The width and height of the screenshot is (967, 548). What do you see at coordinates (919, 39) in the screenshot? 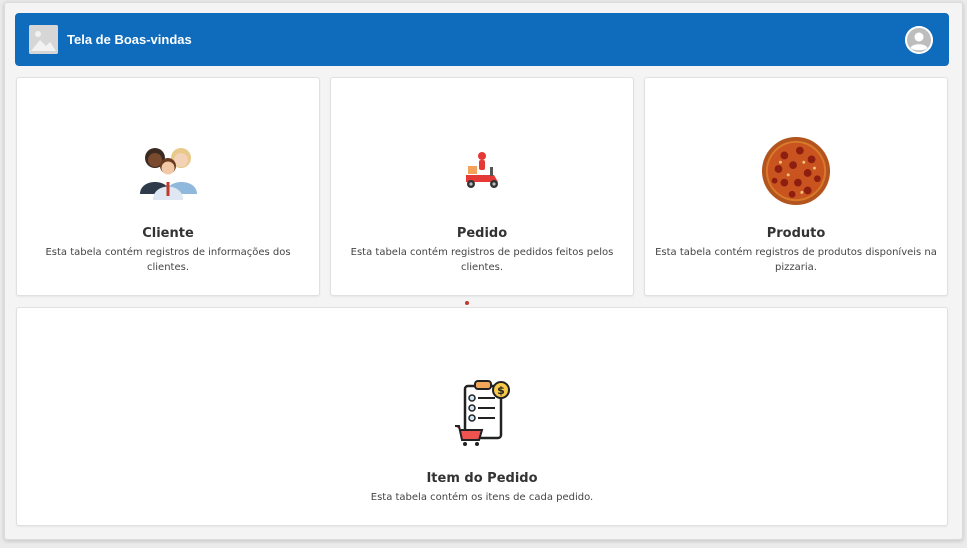
I see `user-avatar-icon` at bounding box center [919, 39].